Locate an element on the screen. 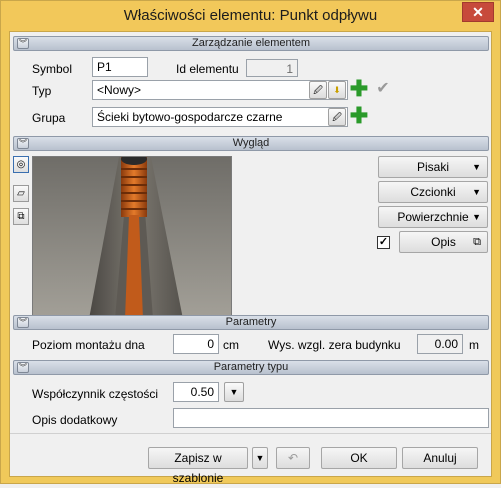  window-title: Właściwości elementu: Punkt odpływu is located at coordinates (250, 15).